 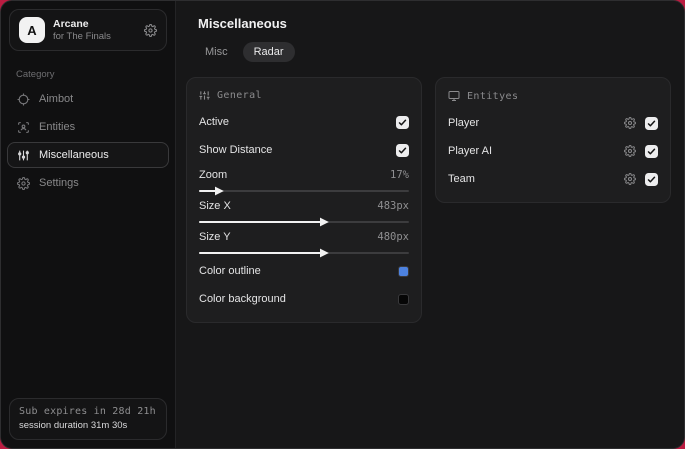 I want to click on slider-size-x: Size X 483px, so click(x=304, y=213).